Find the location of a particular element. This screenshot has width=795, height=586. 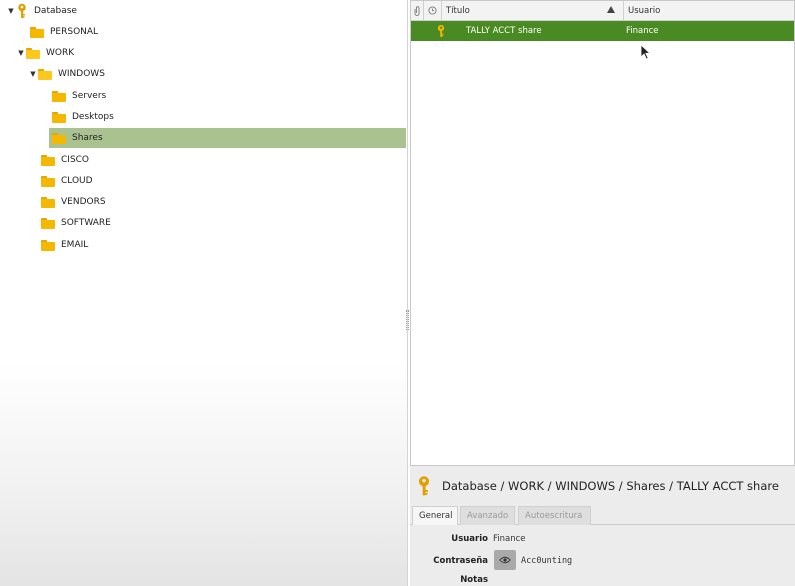

tree-item-desktops: Desktops is located at coordinates (83, 117).